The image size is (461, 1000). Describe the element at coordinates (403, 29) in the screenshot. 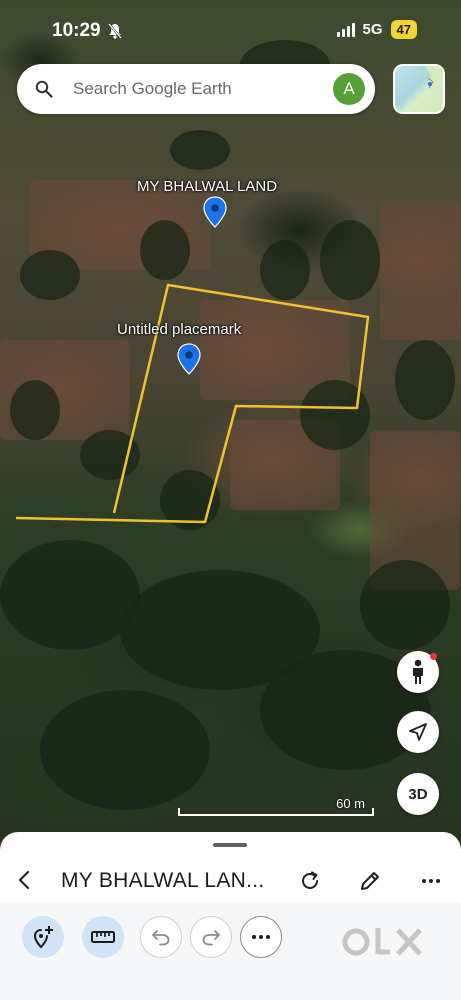

I see `battery-indicator: 47` at that location.